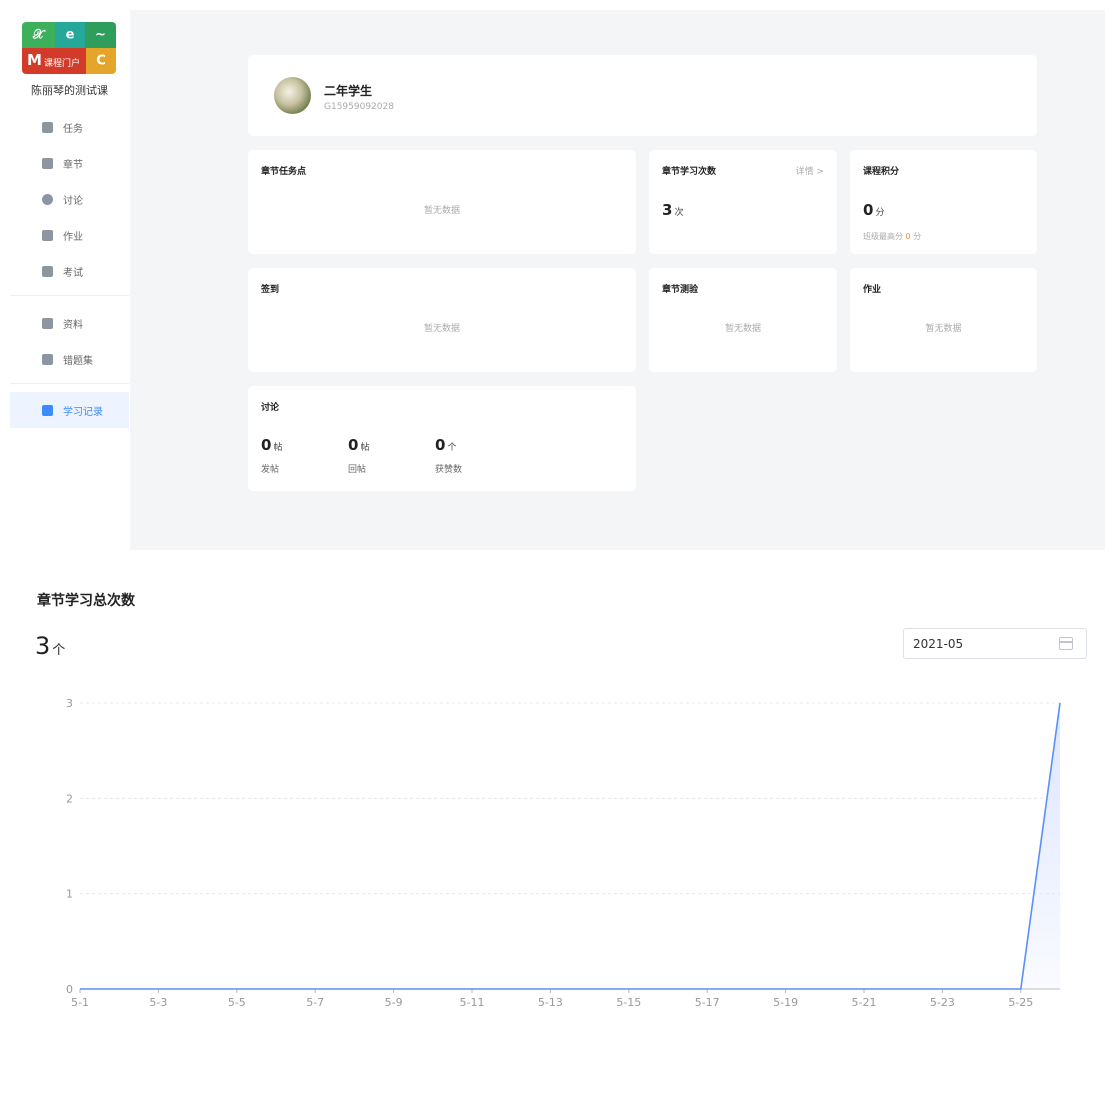 This screenshot has height=1112, width=1105. I want to click on x-tick-label: 5-21, so click(864, 1002).